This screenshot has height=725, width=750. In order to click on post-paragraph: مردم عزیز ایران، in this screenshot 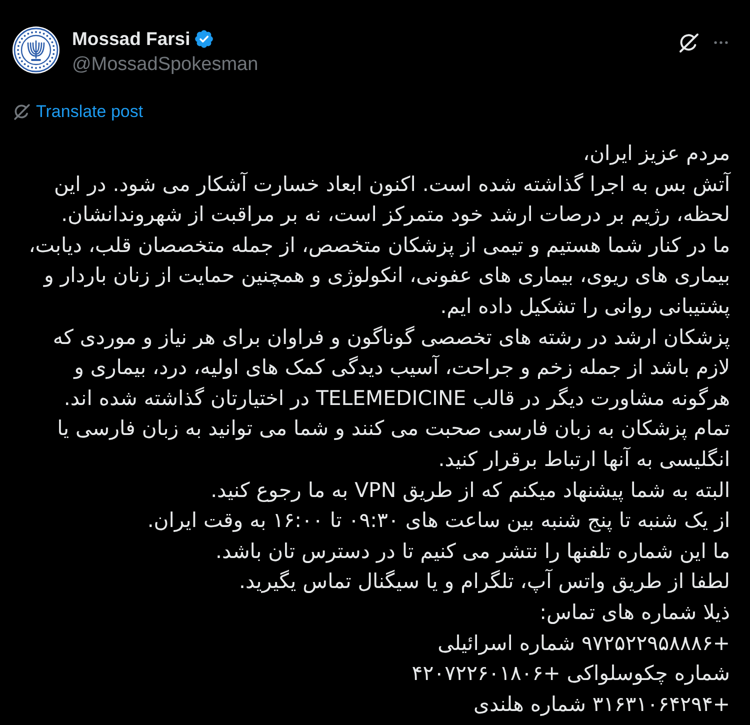, I will do `click(656, 153)`.